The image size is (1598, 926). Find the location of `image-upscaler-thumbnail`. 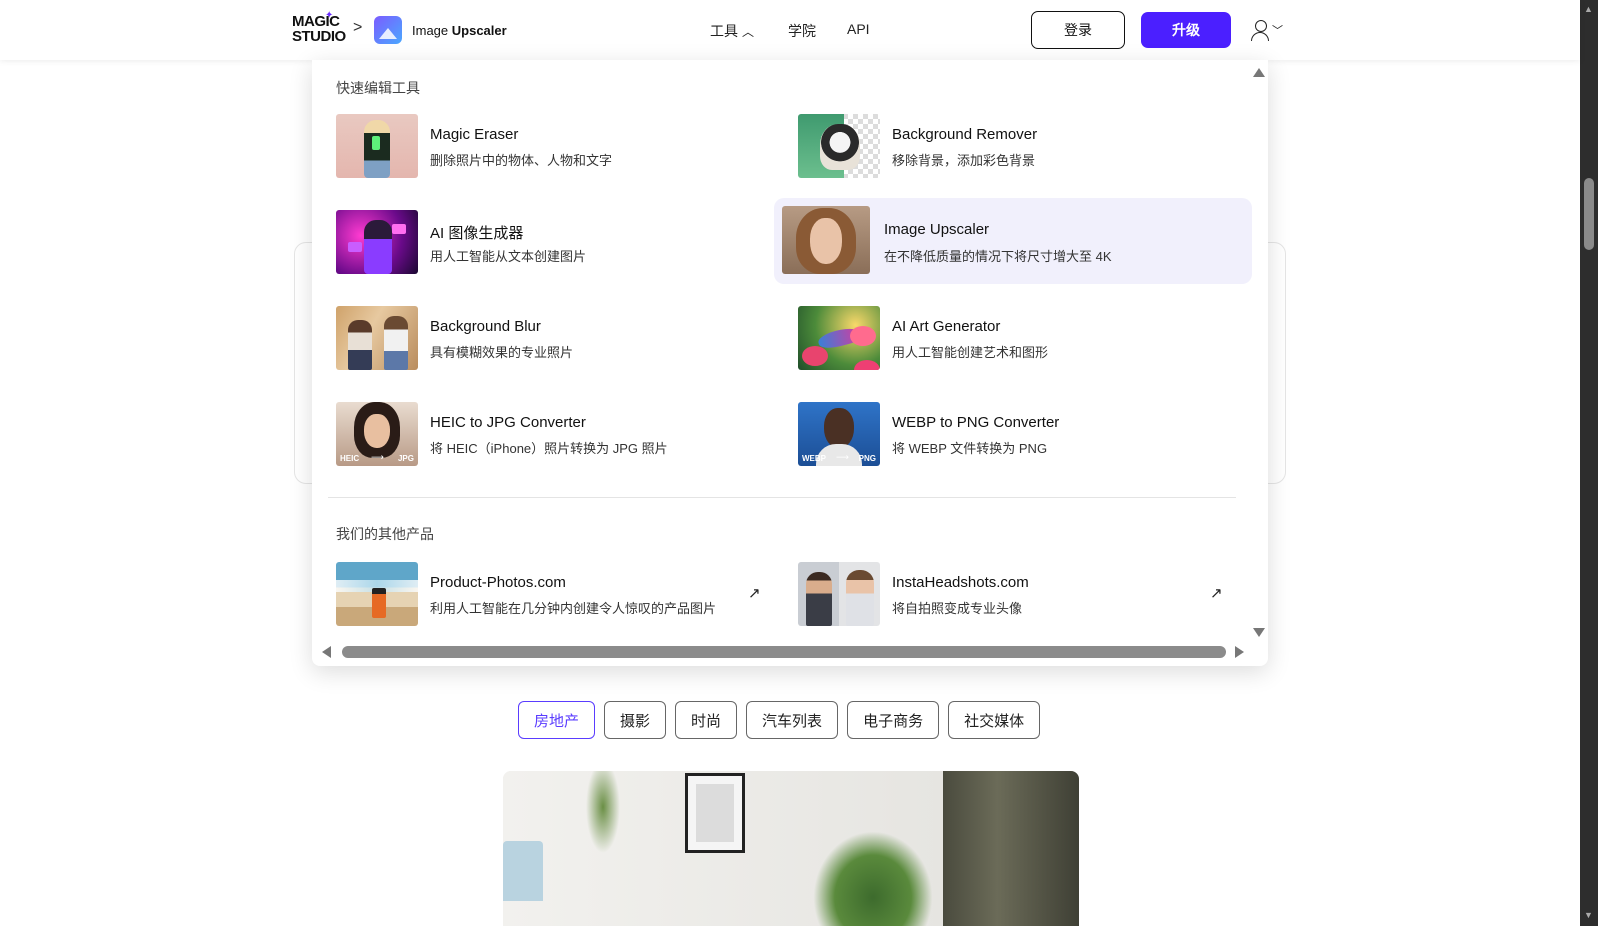

image-upscaler-thumbnail is located at coordinates (826, 240).